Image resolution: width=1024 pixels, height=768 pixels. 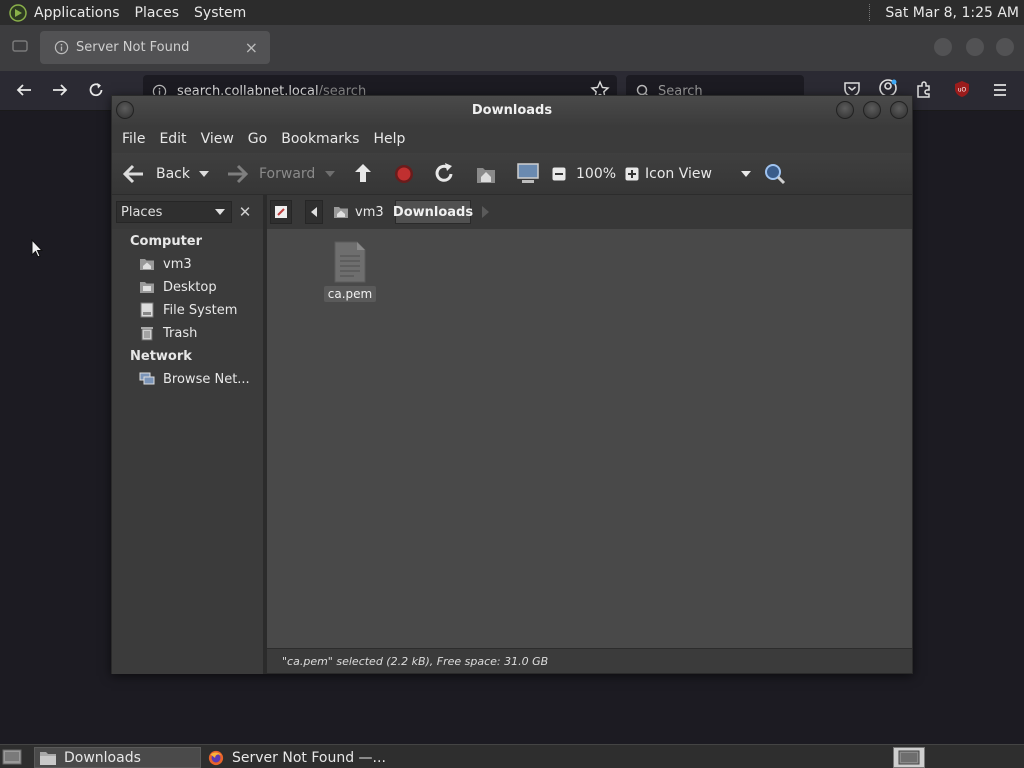 What do you see at coordinates (147, 378) in the screenshot?
I see `network-icon` at bounding box center [147, 378].